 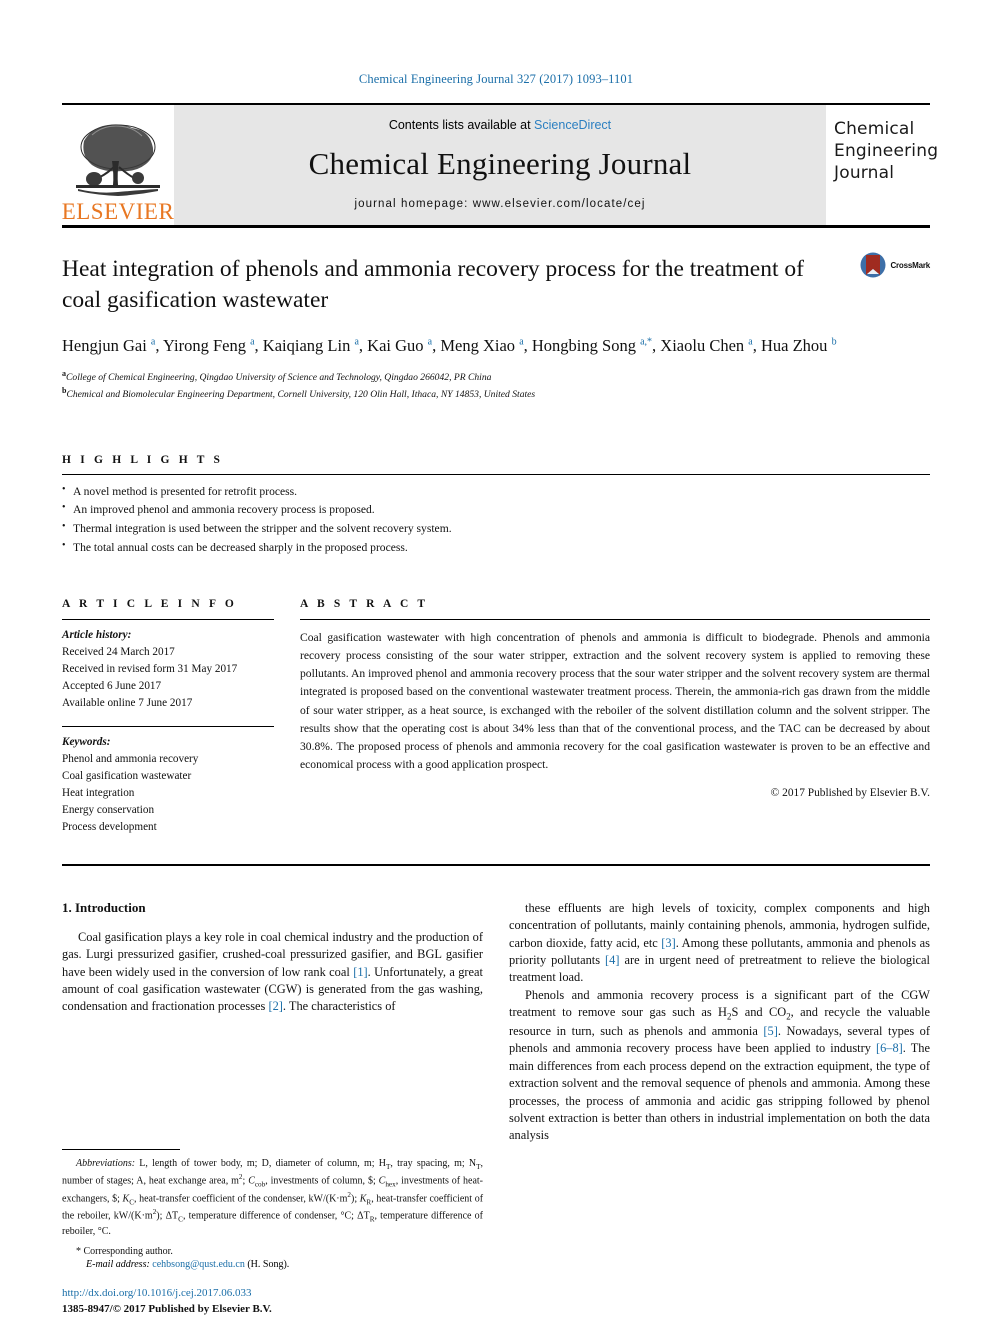 I want to click on highlights-heading: H I G H L I G H T S, so click(x=143, y=459).